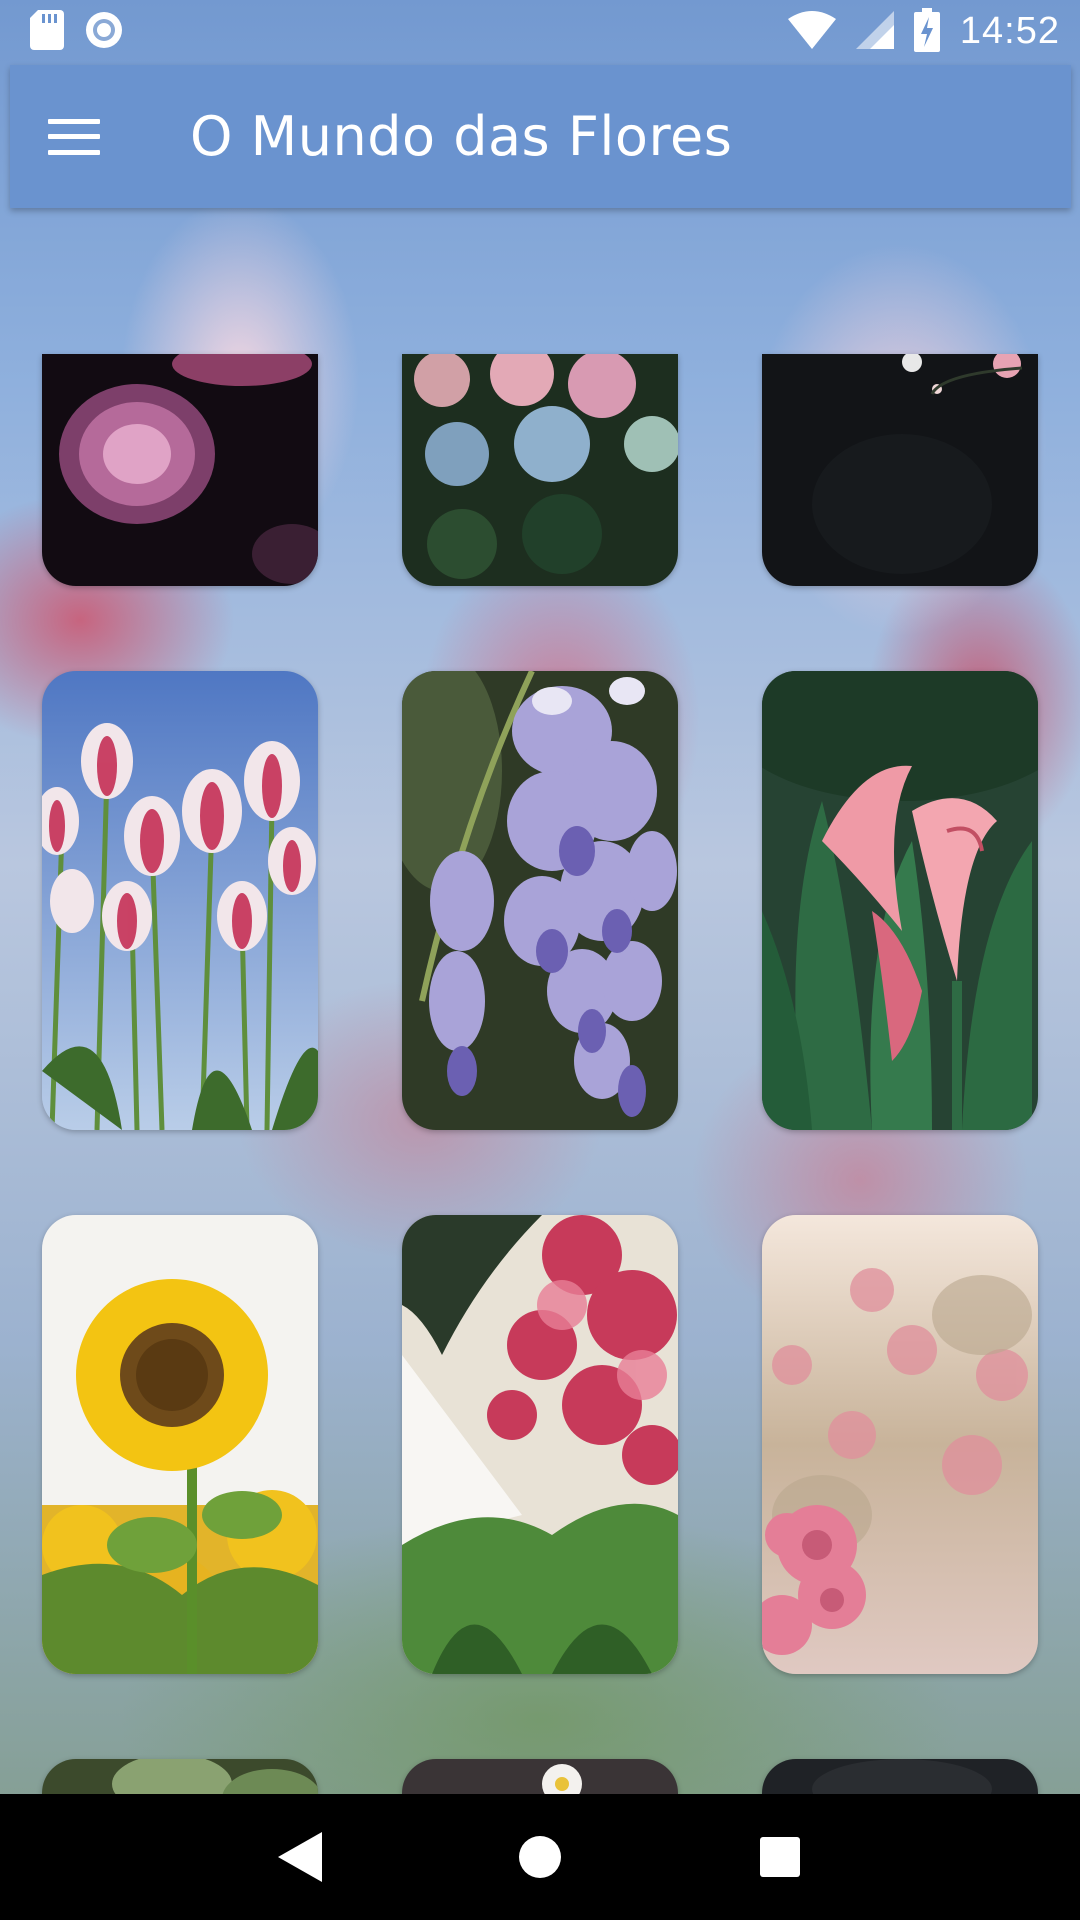 The height and width of the screenshot is (1920, 1080). I want to click on wallpaper-thumbnail-wisteria, so click(540, 900).